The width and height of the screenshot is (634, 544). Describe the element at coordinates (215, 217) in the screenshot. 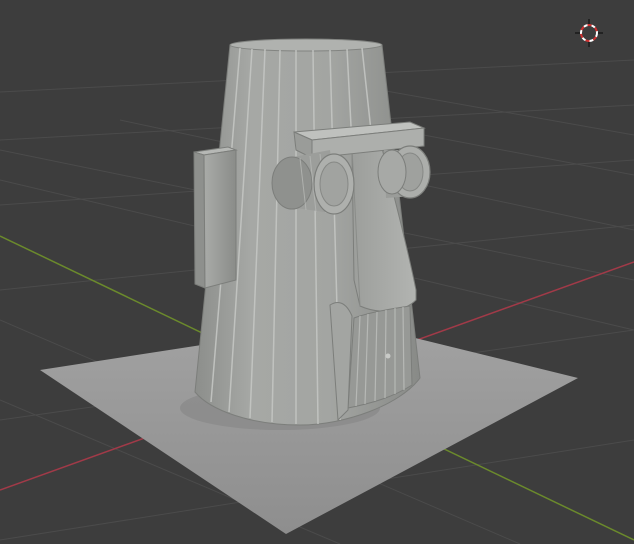

I see `left-ear` at that location.